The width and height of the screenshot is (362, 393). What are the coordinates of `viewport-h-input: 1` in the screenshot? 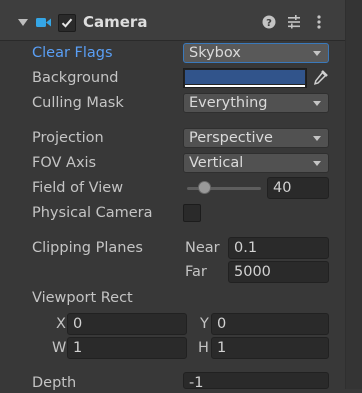 It's located at (270, 348).